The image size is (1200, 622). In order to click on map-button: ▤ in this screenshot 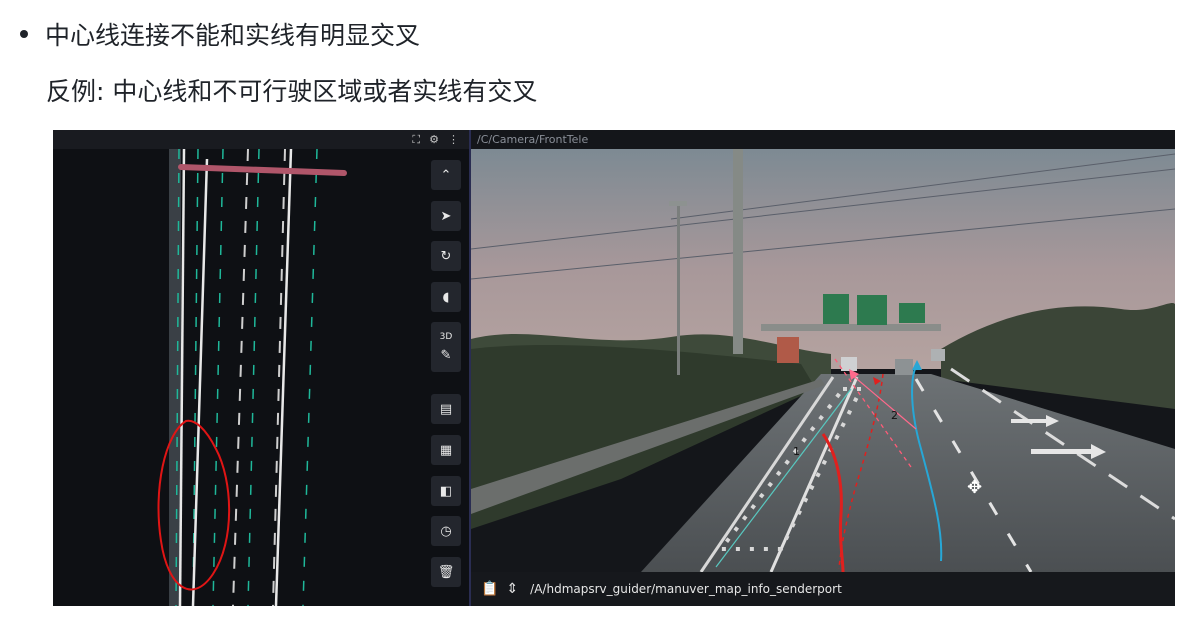, I will do `click(446, 409)`.